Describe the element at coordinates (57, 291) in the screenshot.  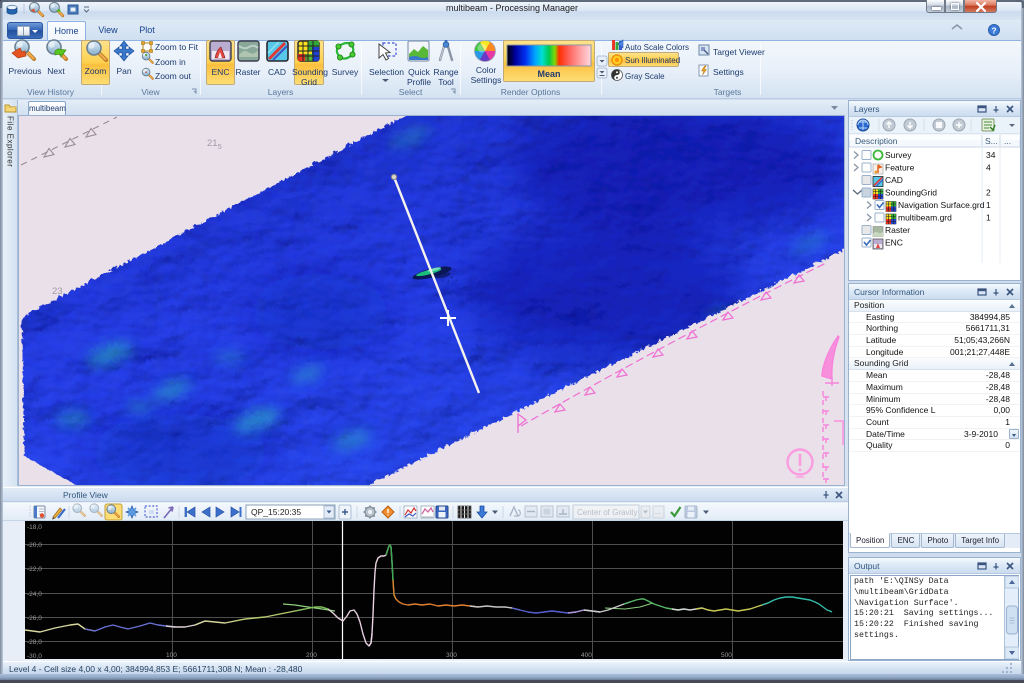
I see `svg-text: 23` at that location.